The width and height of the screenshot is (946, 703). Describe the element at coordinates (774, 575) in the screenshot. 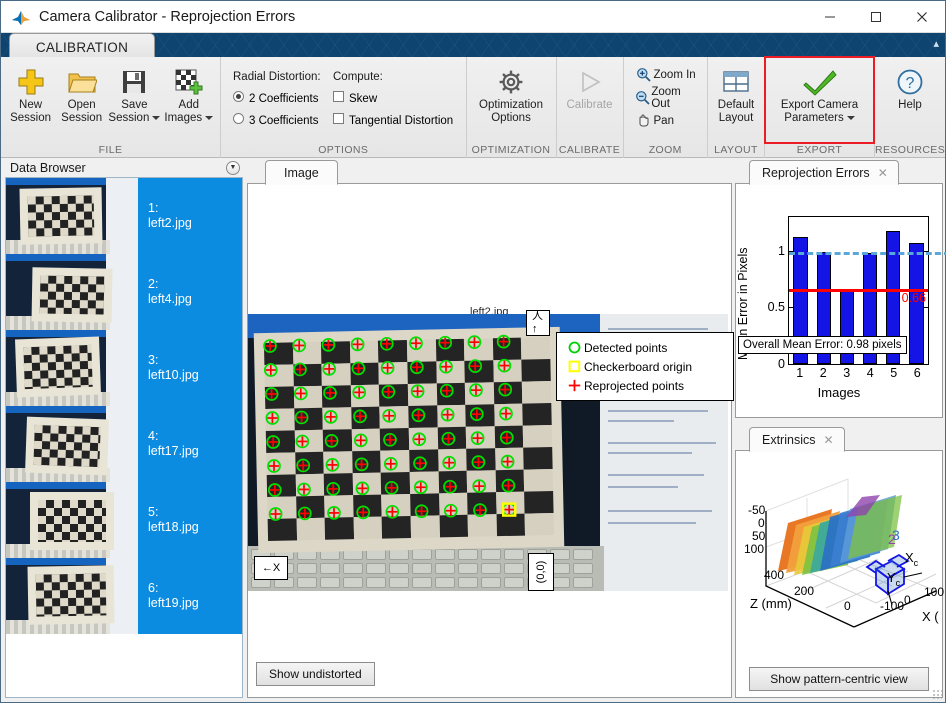

I see `extrinsics-z-tick-0: 400` at that location.